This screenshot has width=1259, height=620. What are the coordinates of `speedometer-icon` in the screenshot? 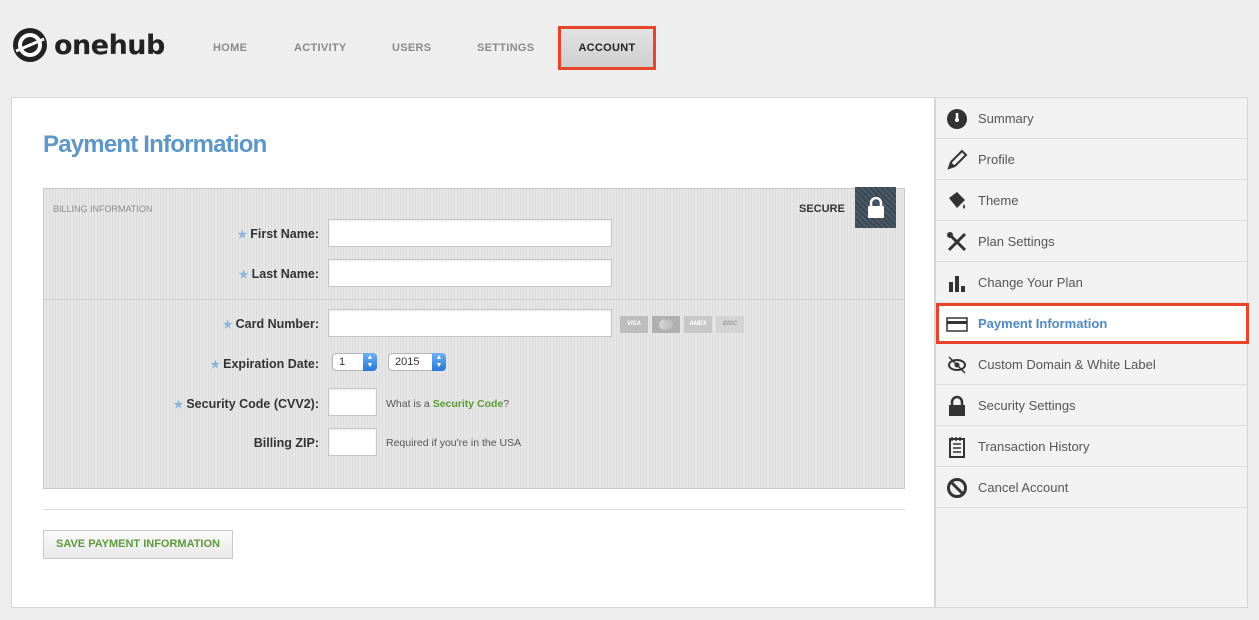 It's located at (957, 119).